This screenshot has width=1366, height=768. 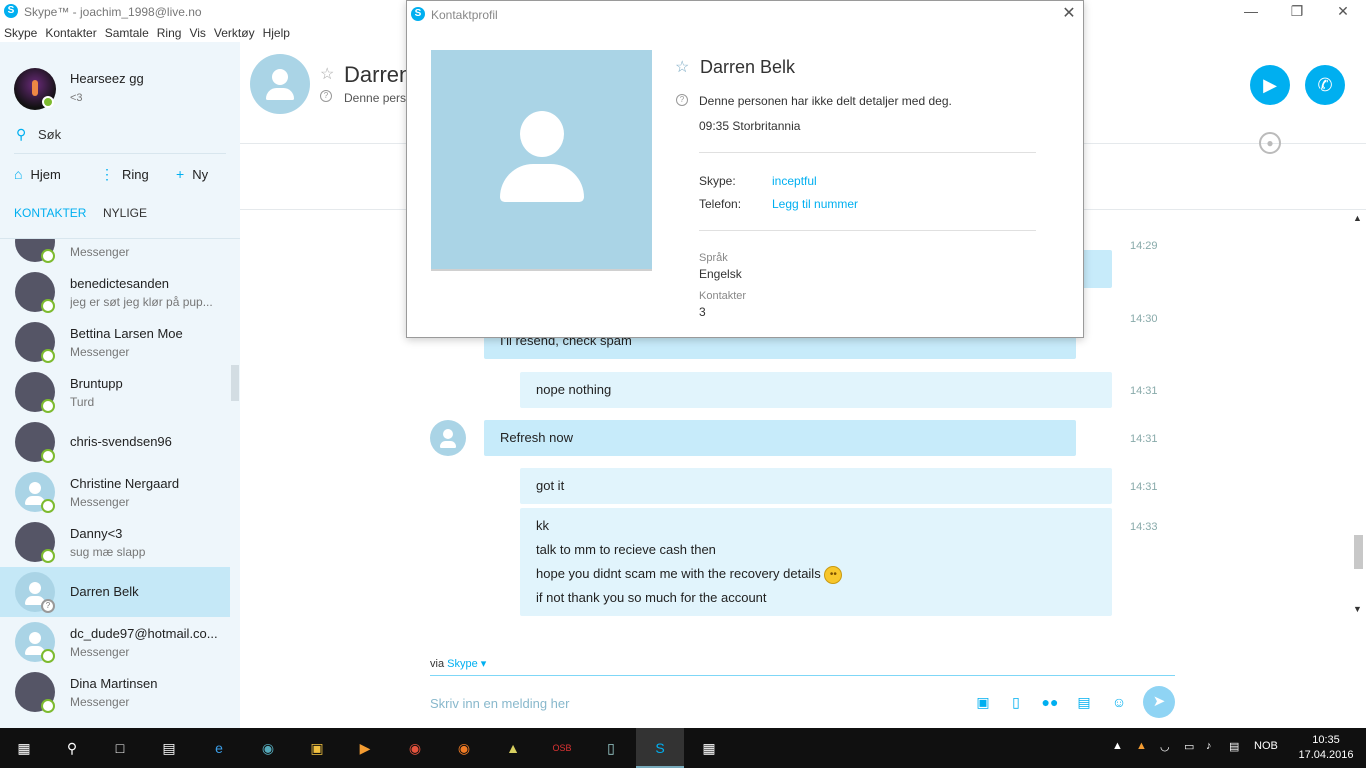 I want to click on conversation-subtitle: Denne perso, so click(x=378, y=98).